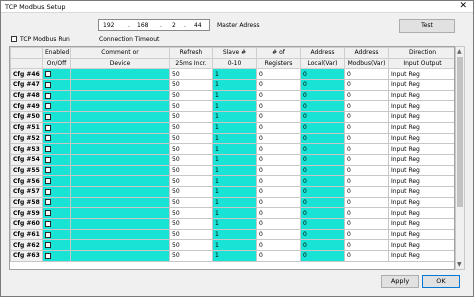 The image size is (474, 297). What do you see at coordinates (198, 25) in the screenshot?
I see `ip-octet-4: 44` at bounding box center [198, 25].